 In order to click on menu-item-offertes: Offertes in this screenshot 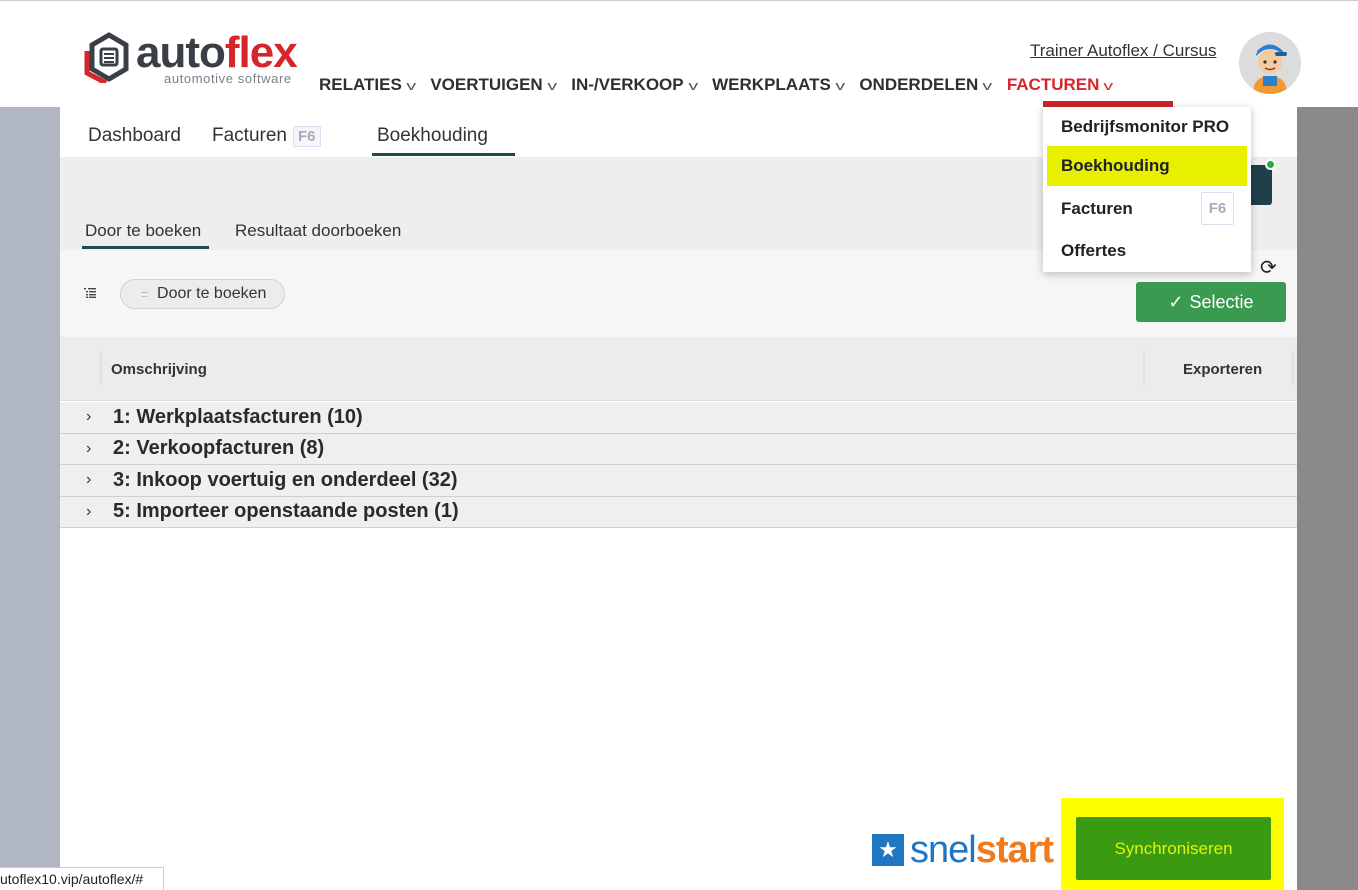, I will do `click(1147, 251)`.